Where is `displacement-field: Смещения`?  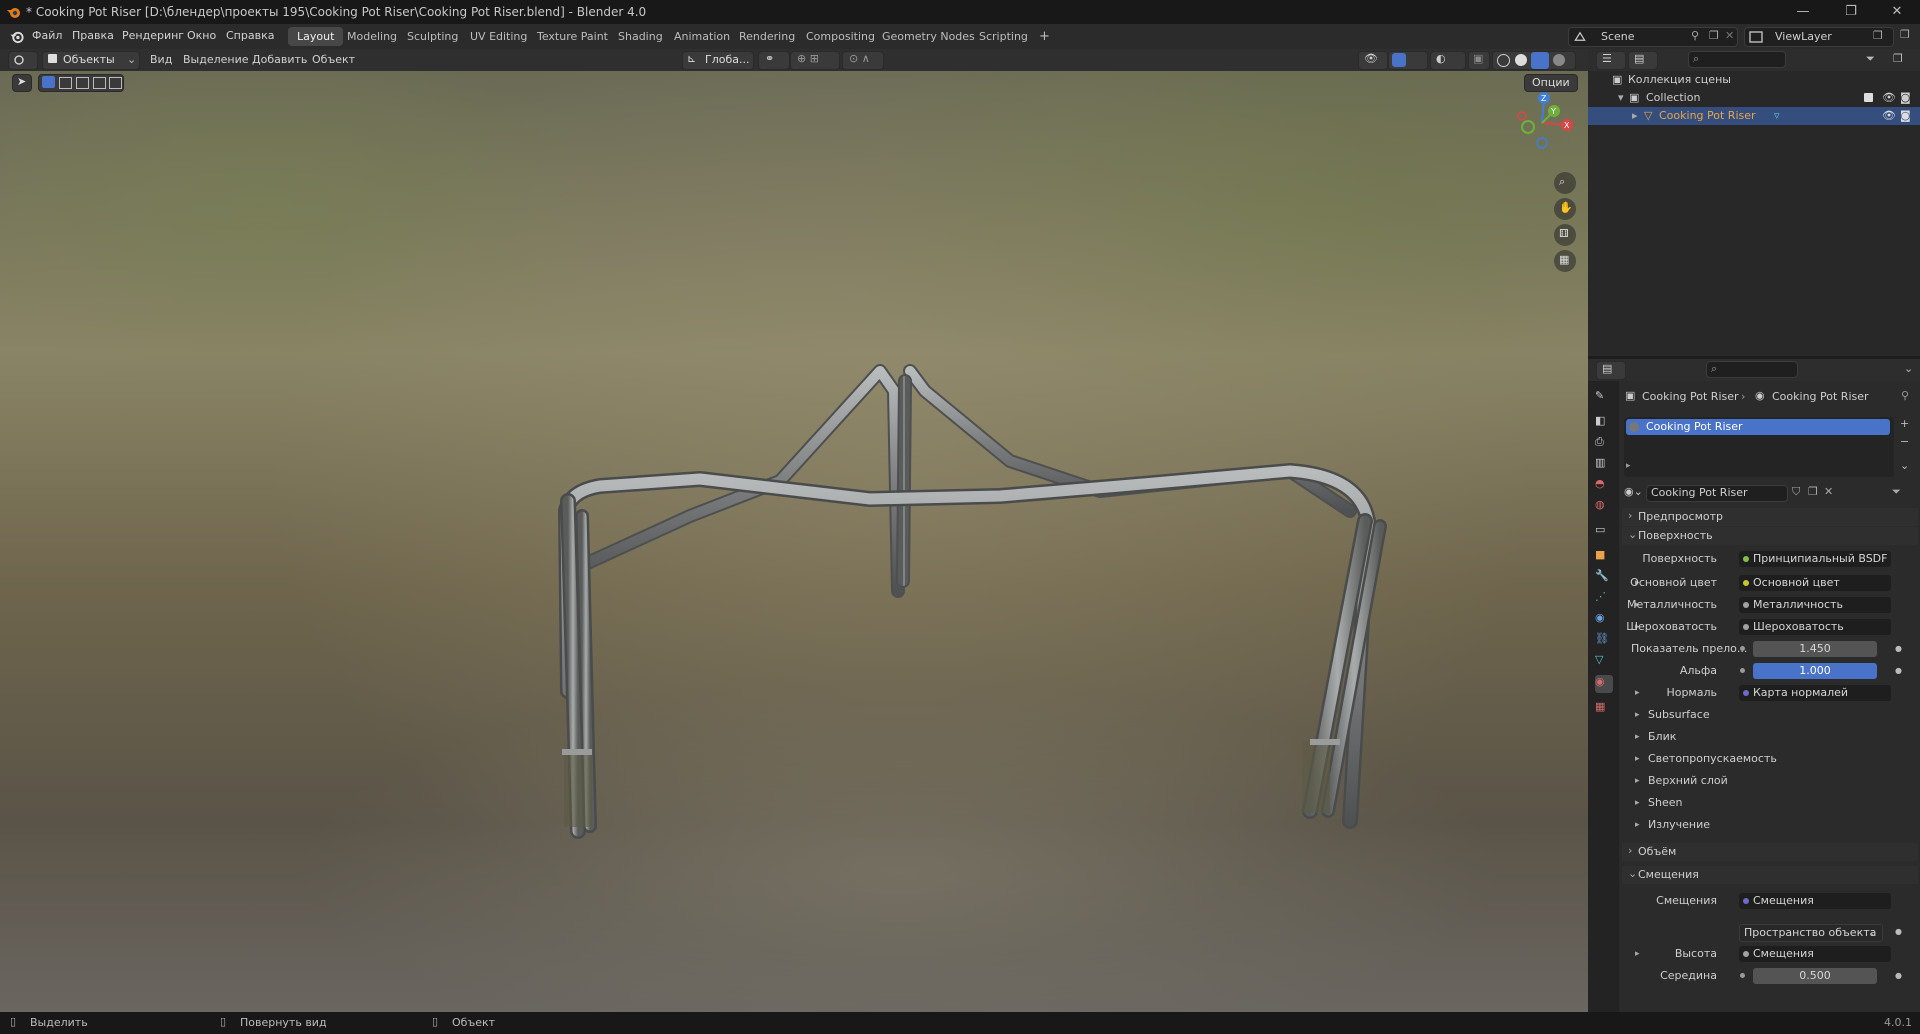
displacement-field: Смещения is located at coordinates (1815, 901).